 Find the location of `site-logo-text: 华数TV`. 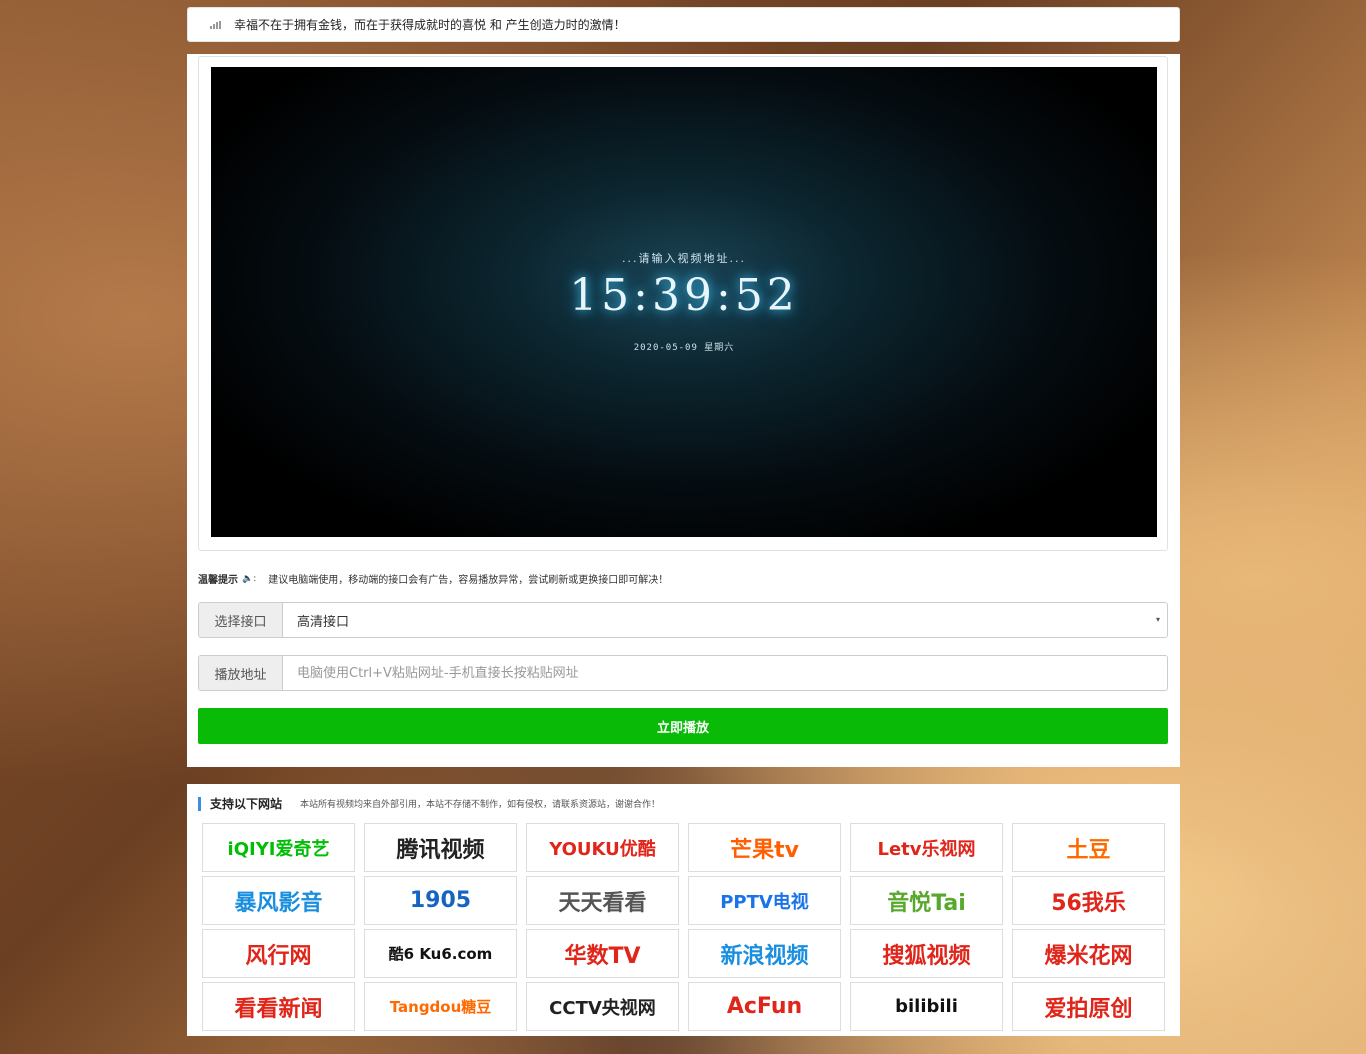

site-logo-text: 华数TV is located at coordinates (602, 956).